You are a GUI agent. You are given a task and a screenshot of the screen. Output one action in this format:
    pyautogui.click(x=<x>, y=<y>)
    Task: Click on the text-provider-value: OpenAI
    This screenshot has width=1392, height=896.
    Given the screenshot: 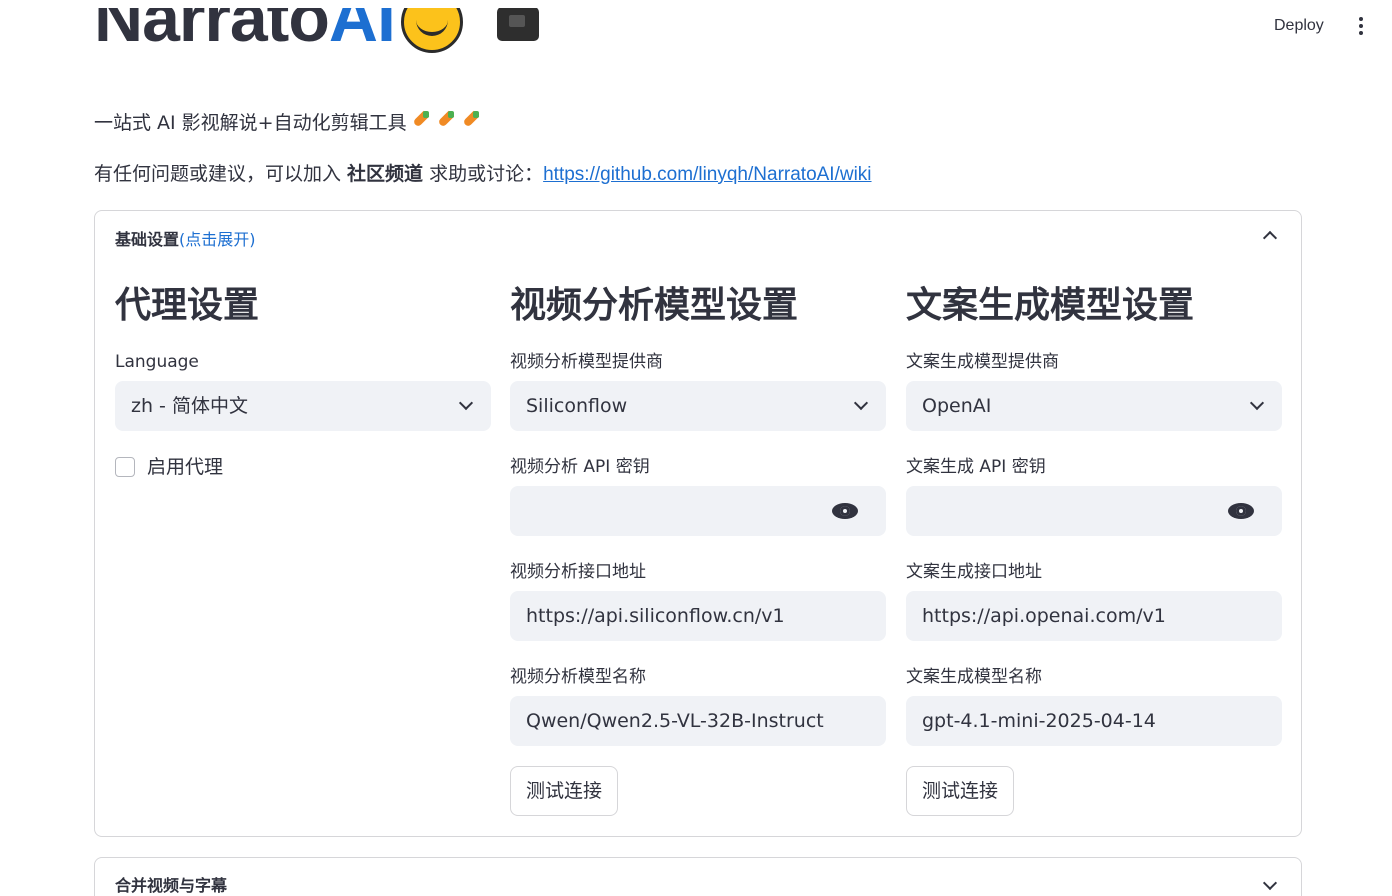 What is the action you would take?
    pyautogui.click(x=957, y=406)
    